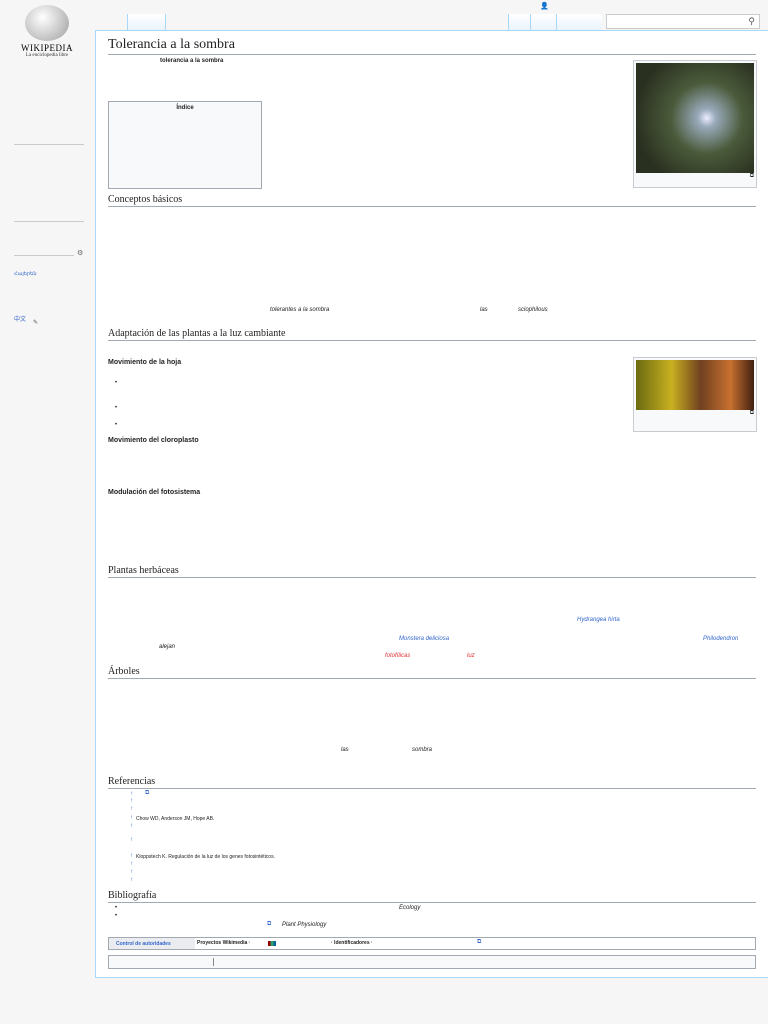 This screenshot has height=1024, width=768. Describe the element at coordinates (432, 896) in the screenshot. I see `heading-bibliografia: Bibliografía` at that location.